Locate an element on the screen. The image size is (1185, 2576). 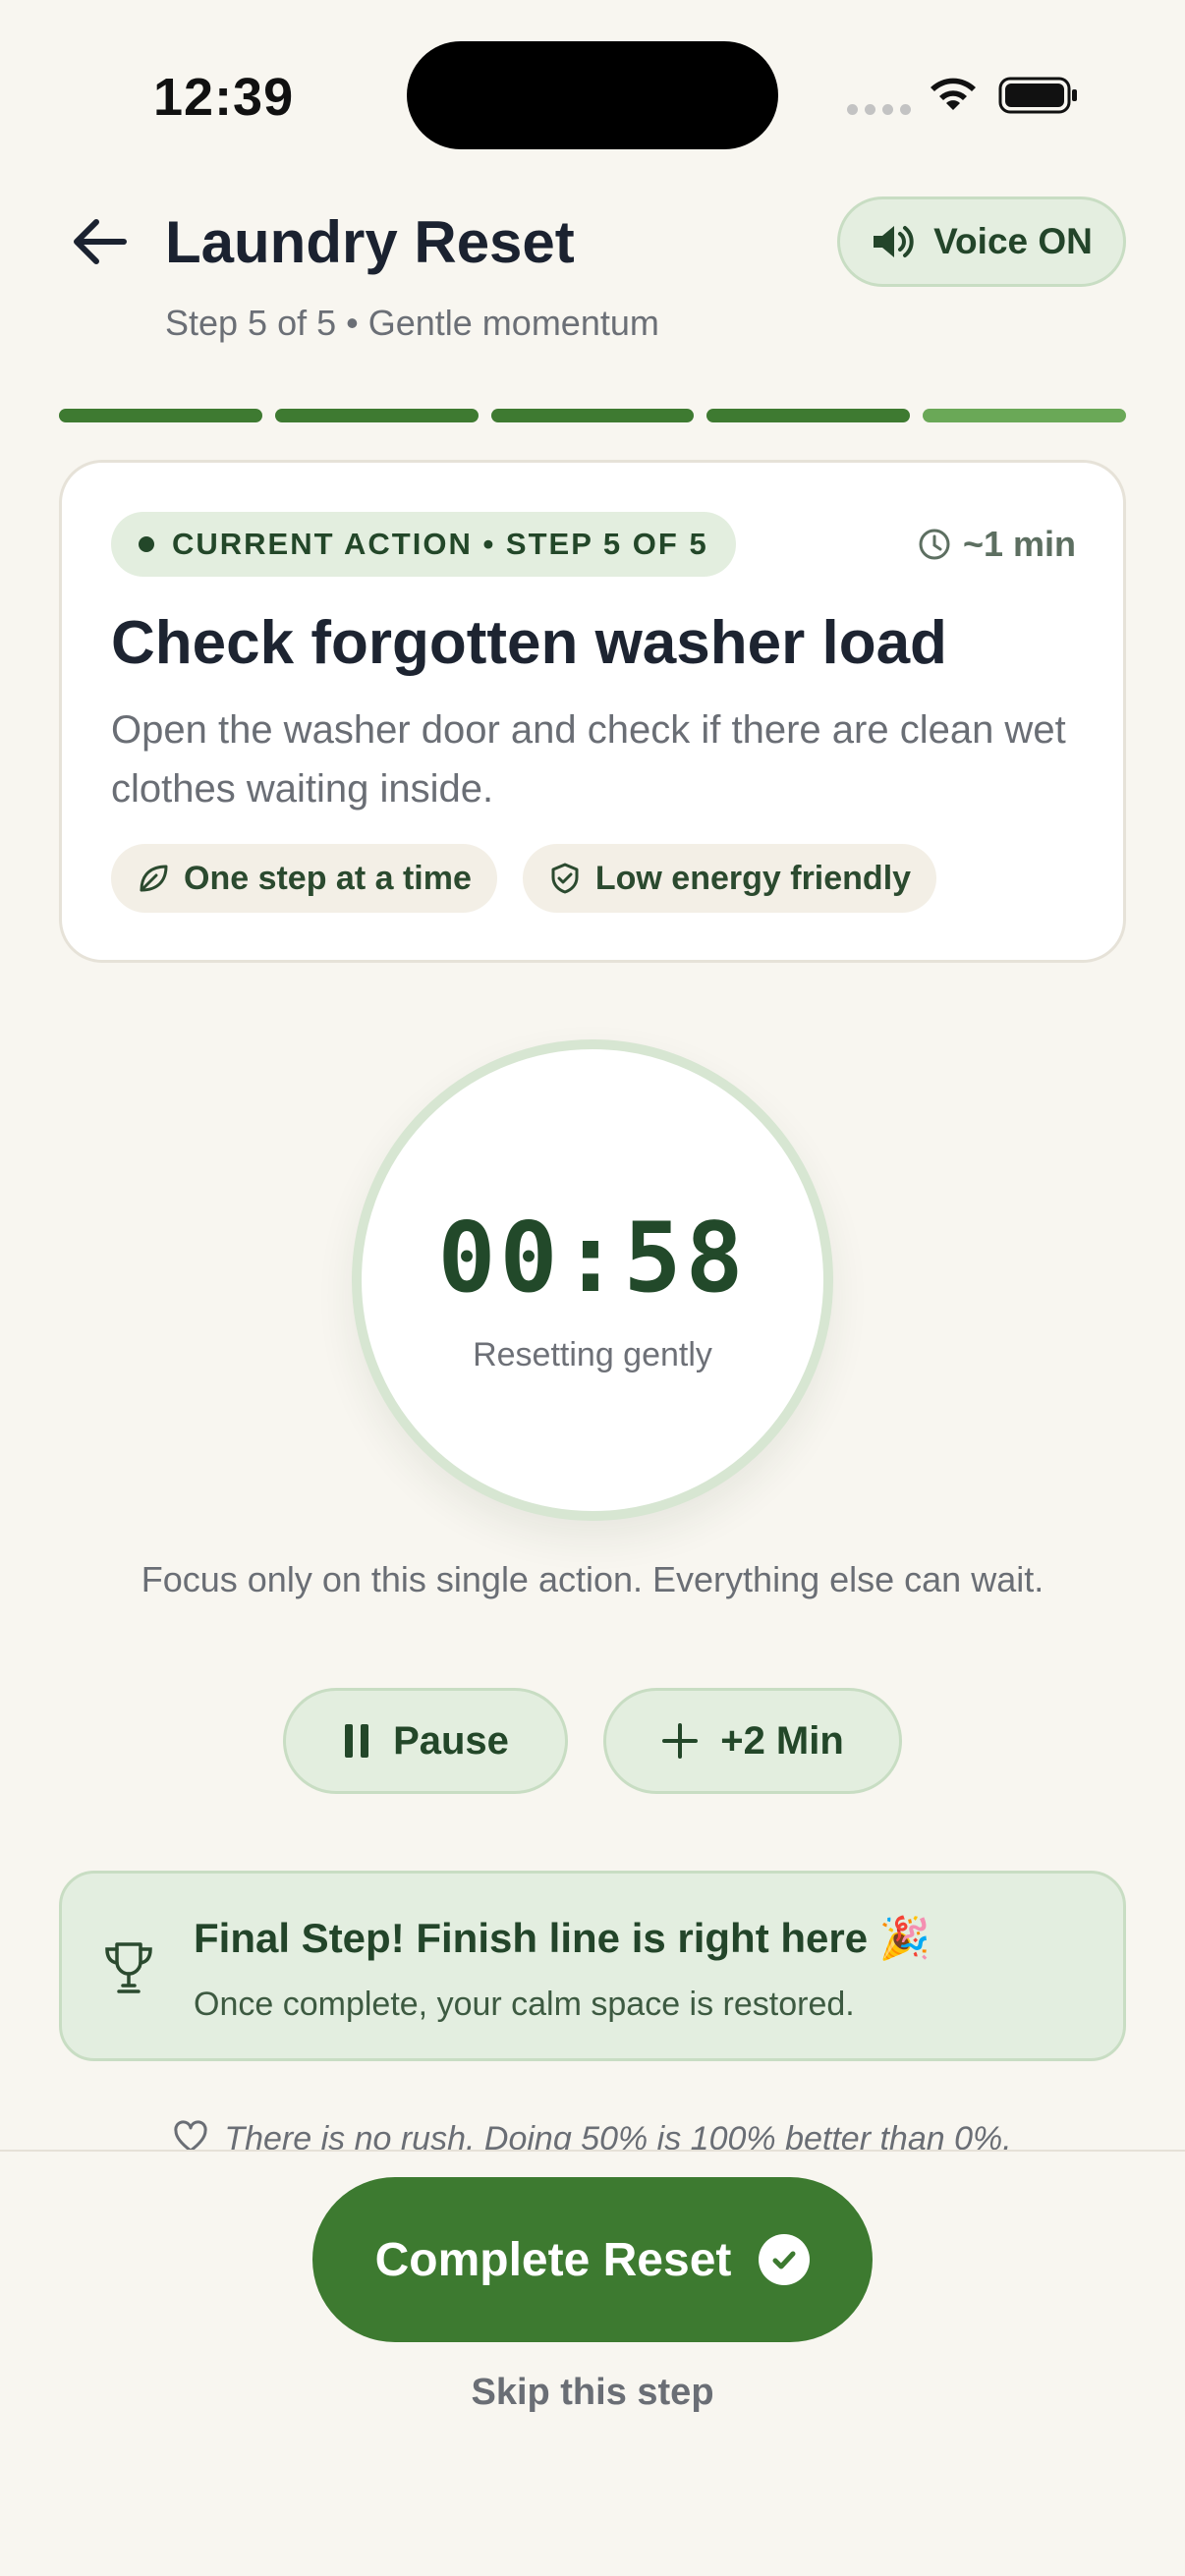
leaf-icon is located at coordinates (154, 878).